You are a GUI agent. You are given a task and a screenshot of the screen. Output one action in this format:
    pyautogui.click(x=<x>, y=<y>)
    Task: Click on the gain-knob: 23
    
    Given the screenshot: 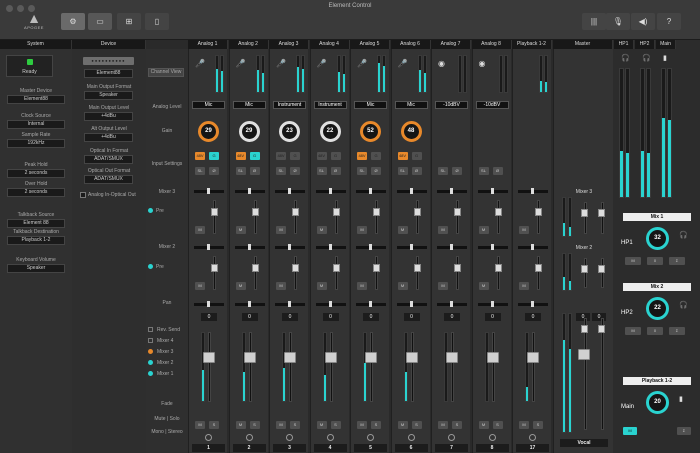 What is the action you would take?
    pyautogui.click(x=289, y=131)
    